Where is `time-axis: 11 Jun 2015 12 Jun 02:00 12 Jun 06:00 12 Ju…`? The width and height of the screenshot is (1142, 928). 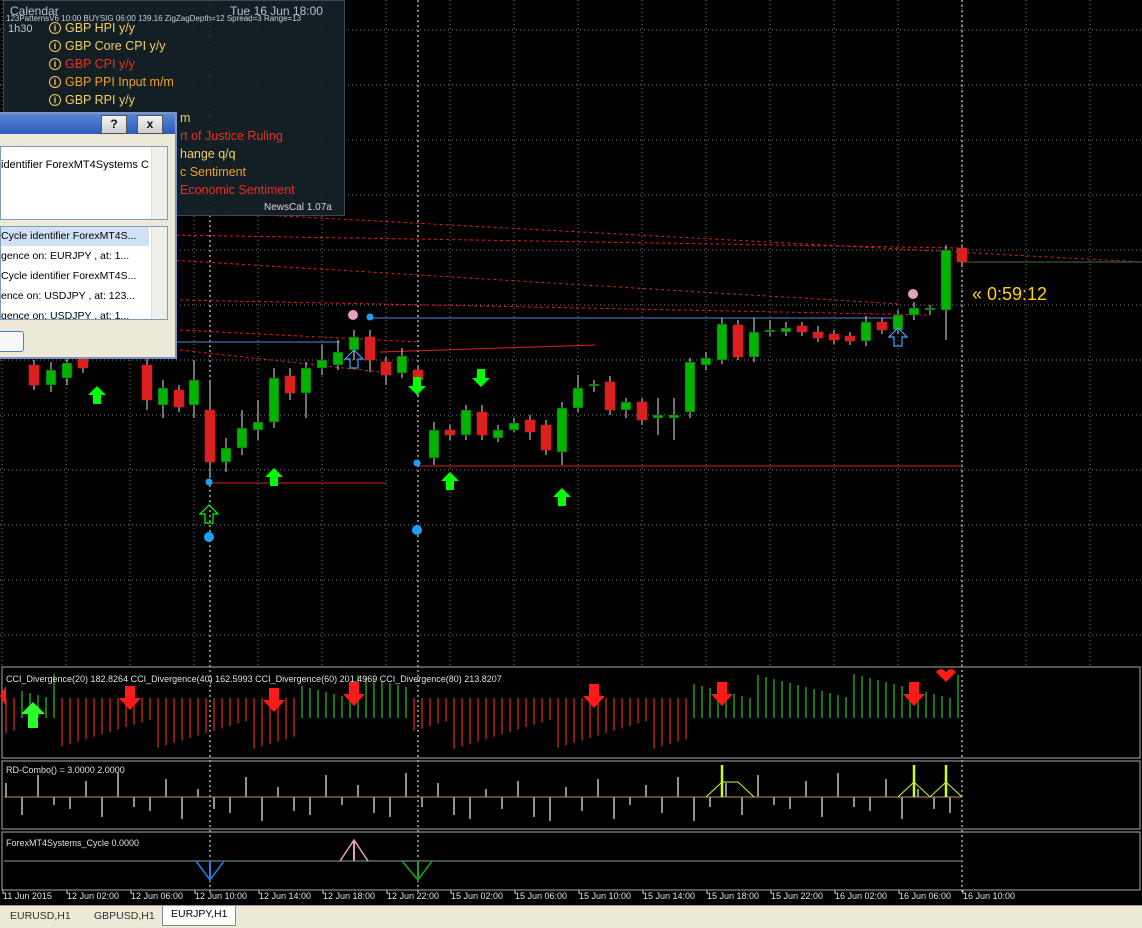 time-axis: 11 Jun 2015 12 Jun 02:00 12 Jun 06:00 12 Ju… is located at coordinates (508, 895).